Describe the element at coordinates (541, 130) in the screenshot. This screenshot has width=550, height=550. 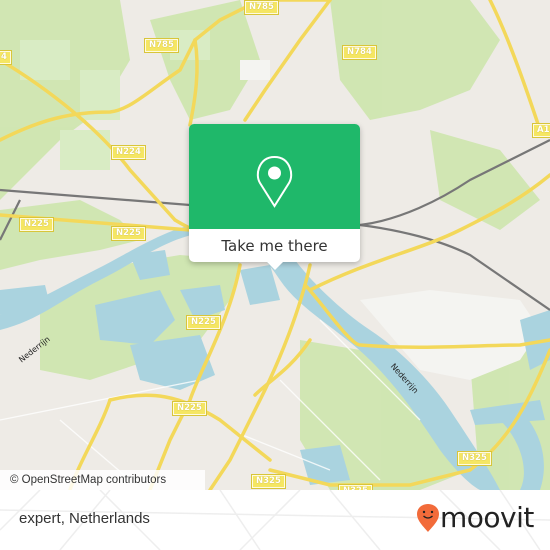
I see `road-label-a1: A1` at that location.